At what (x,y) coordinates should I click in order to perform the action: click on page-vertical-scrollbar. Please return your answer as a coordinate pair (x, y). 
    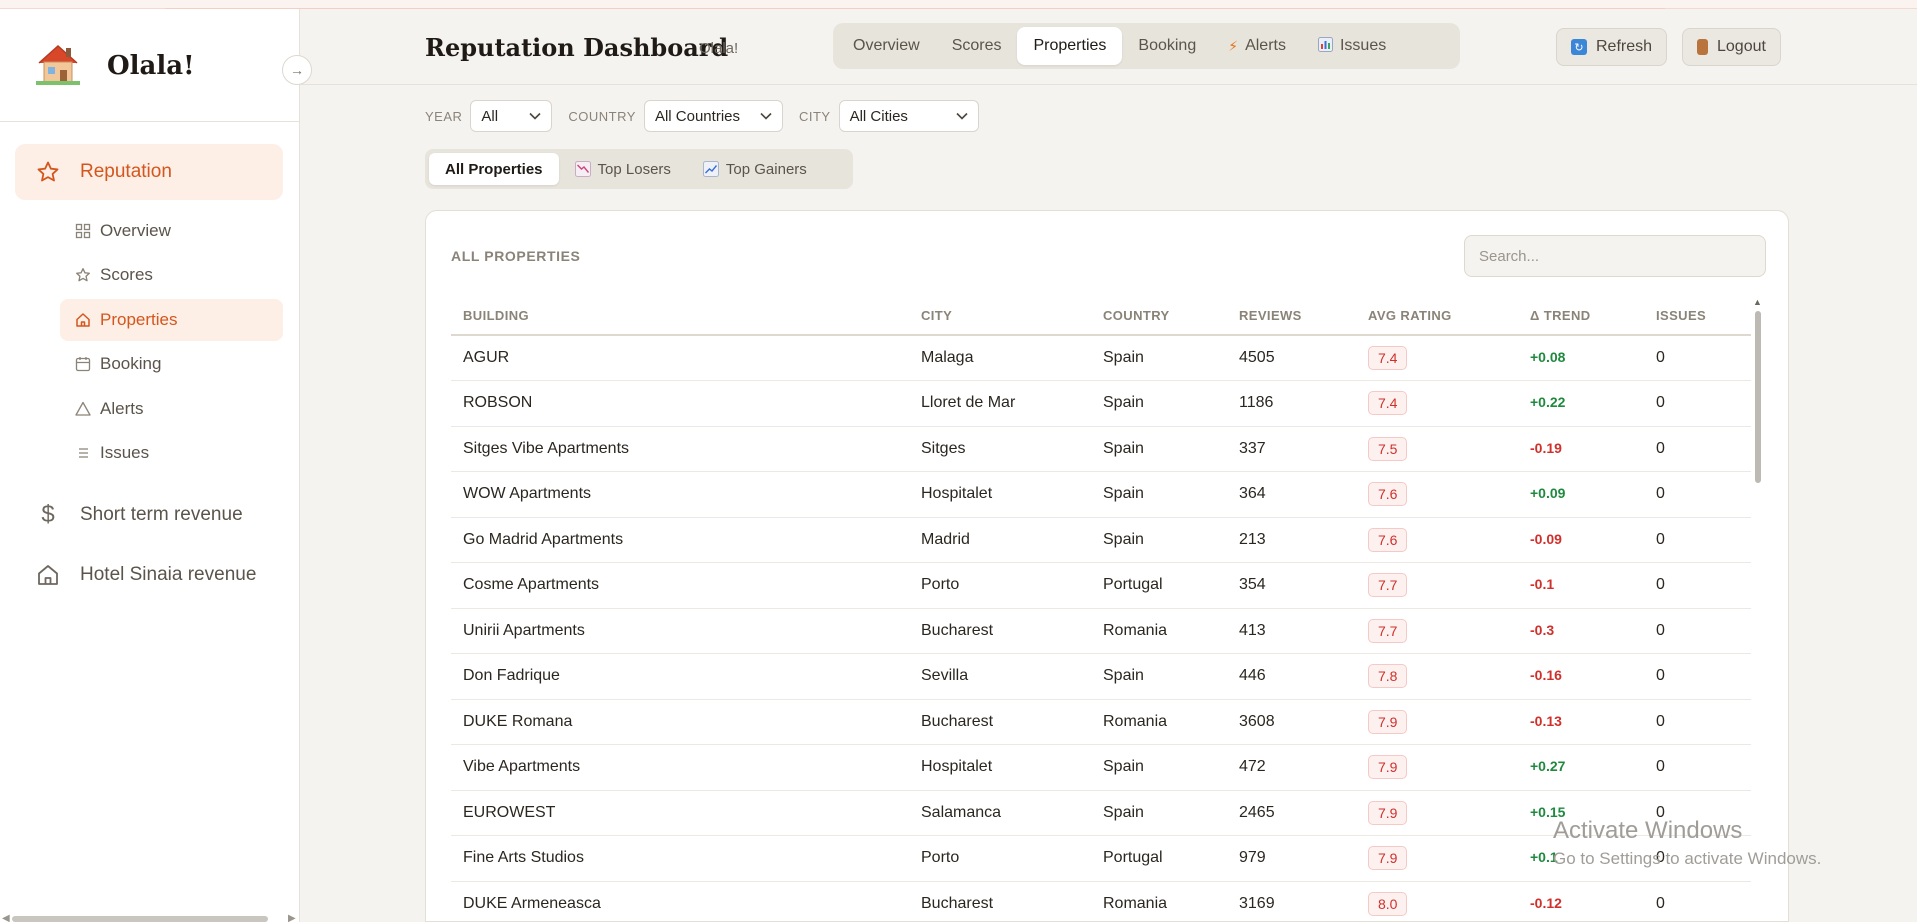
    Looking at the image, I should click on (1912, 465).